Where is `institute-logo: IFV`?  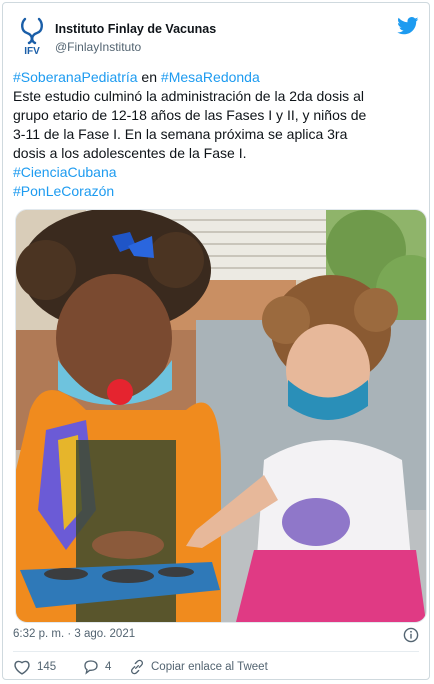 institute-logo: IFV is located at coordinates (32, 36).